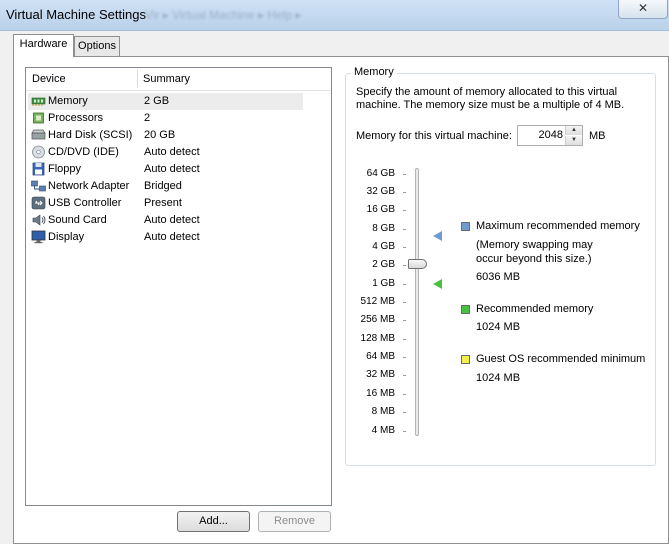  I want to click on memory-input: 2048 ▲ ▼, so click(550, 135).